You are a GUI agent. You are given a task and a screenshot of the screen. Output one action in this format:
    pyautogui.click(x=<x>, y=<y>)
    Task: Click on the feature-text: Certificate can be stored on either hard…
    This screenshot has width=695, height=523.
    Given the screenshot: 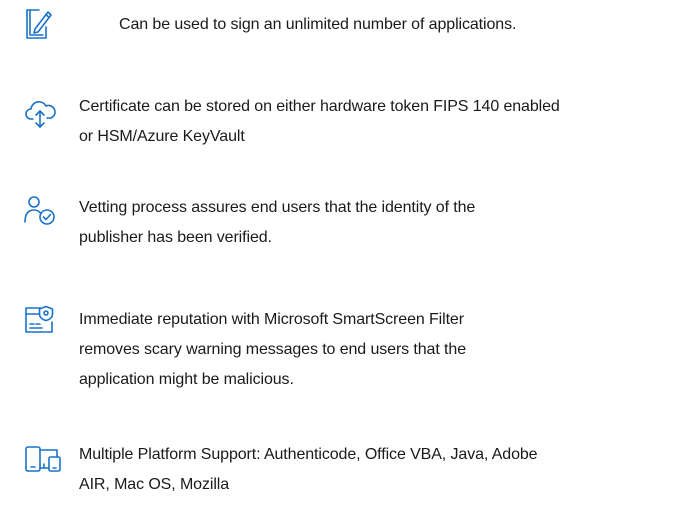 What is the action you would take?
    pyautogui.click(x=319, y=122)
    